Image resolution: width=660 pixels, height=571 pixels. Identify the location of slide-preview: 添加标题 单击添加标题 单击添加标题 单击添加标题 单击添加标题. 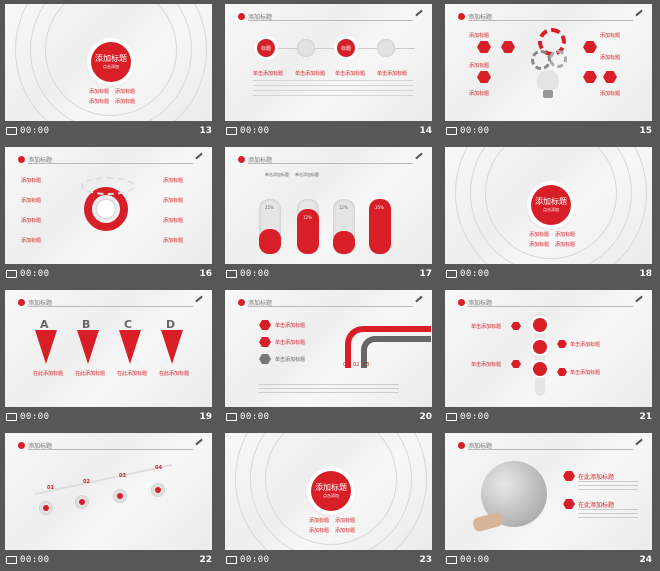
(548, 348).